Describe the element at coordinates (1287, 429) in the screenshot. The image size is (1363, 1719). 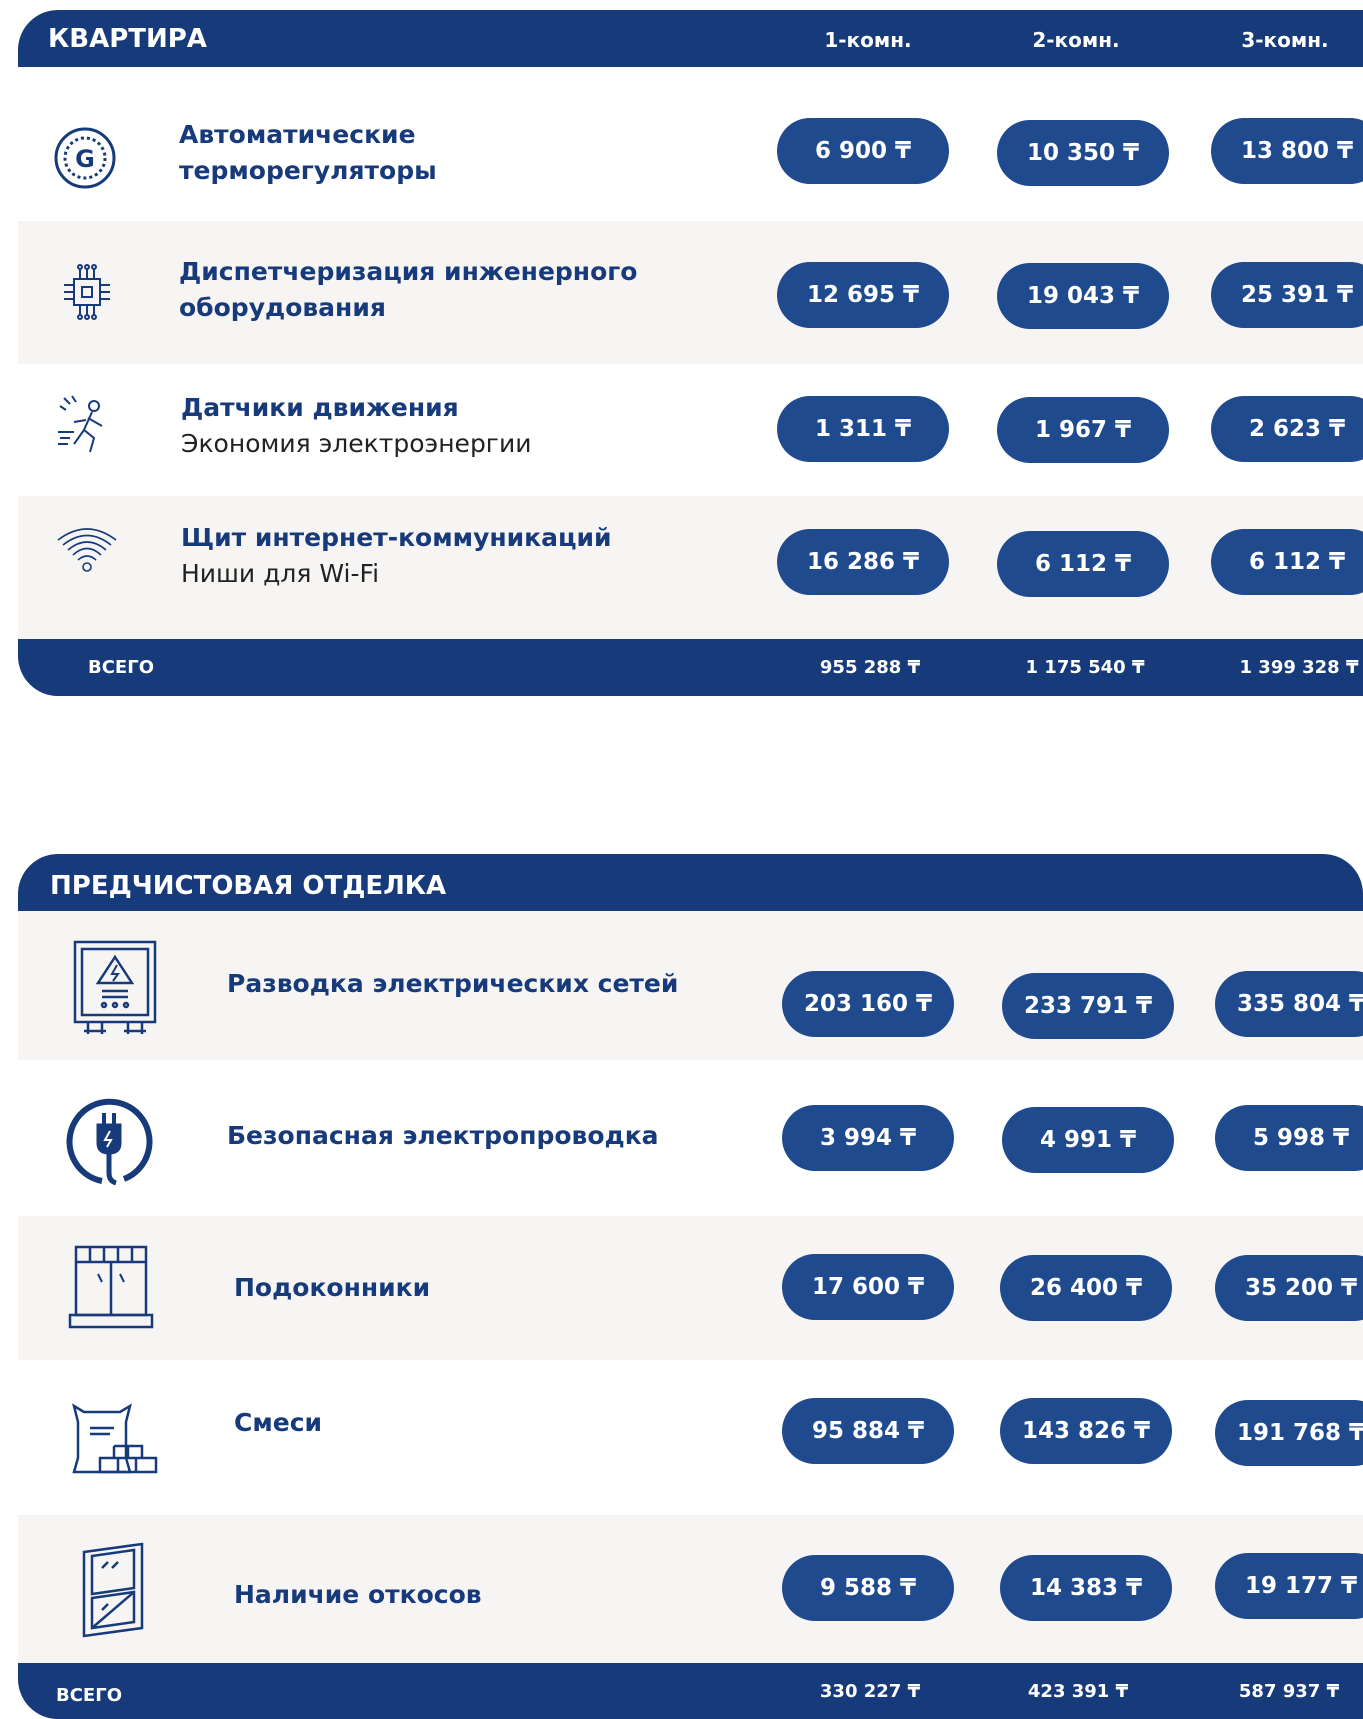
I see `price-3-room: 2 623 ₸` at that location.